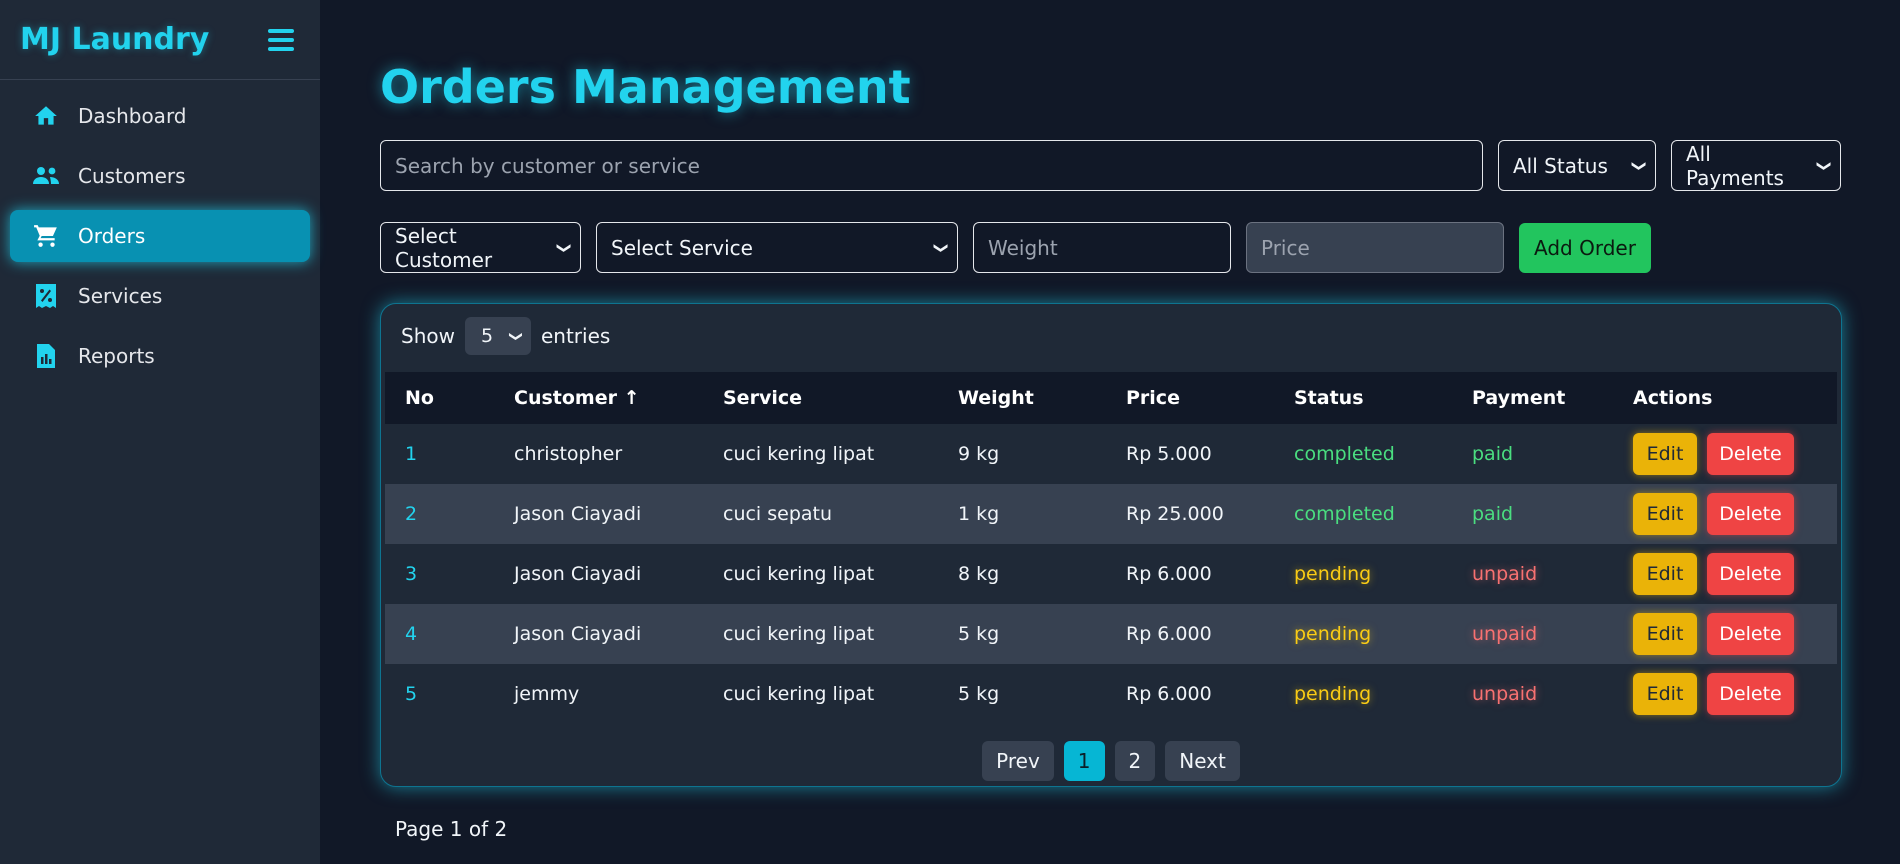 The image size is (1900, 864). What do you see at coordinates (112, 236) in the screenshot?
I see `sidebar-item-label: Orders` at bounding box center [112, 236].